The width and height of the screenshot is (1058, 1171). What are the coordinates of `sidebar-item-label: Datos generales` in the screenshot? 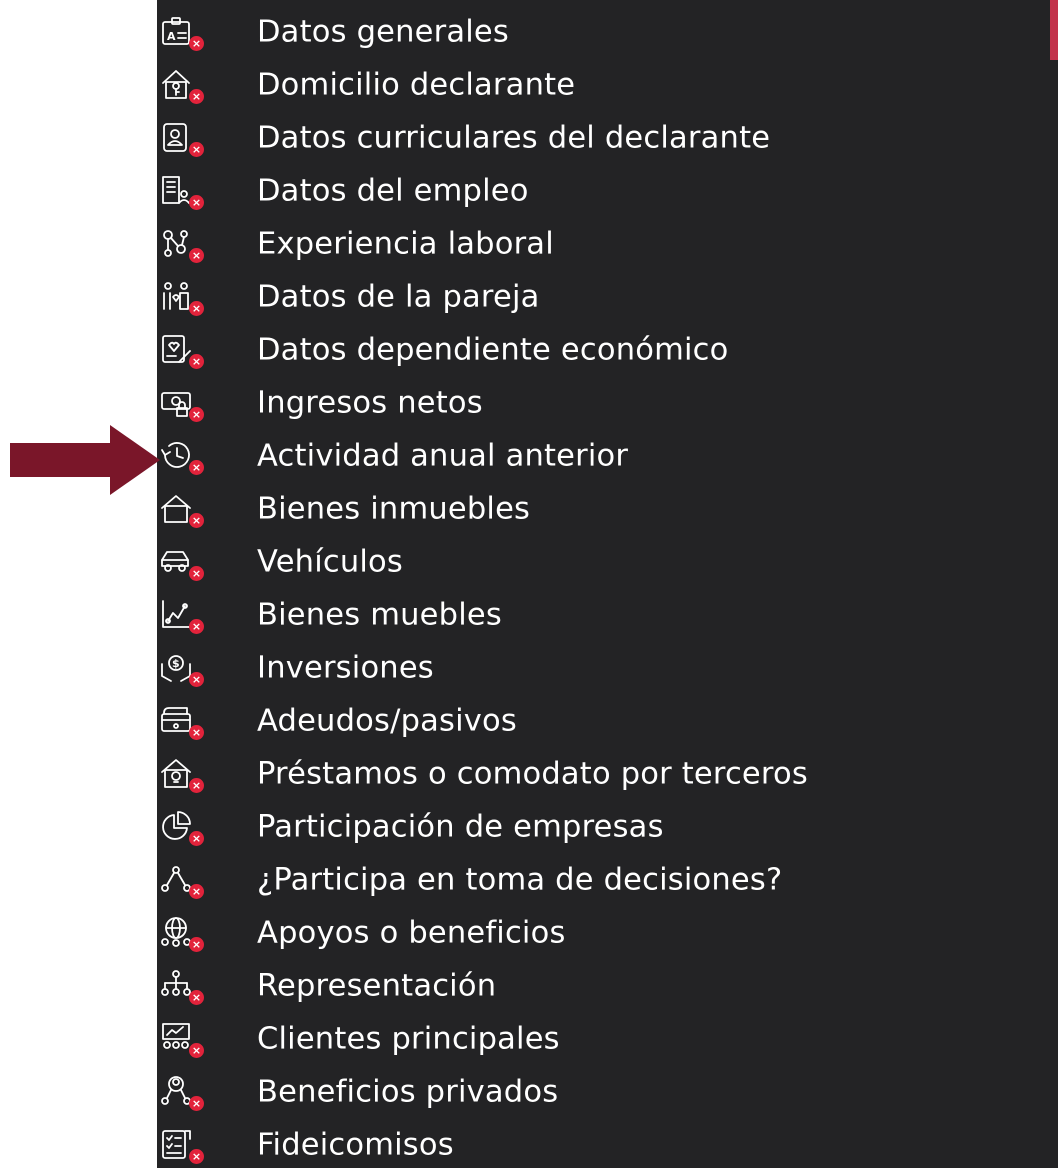 It's located at (383, 31).